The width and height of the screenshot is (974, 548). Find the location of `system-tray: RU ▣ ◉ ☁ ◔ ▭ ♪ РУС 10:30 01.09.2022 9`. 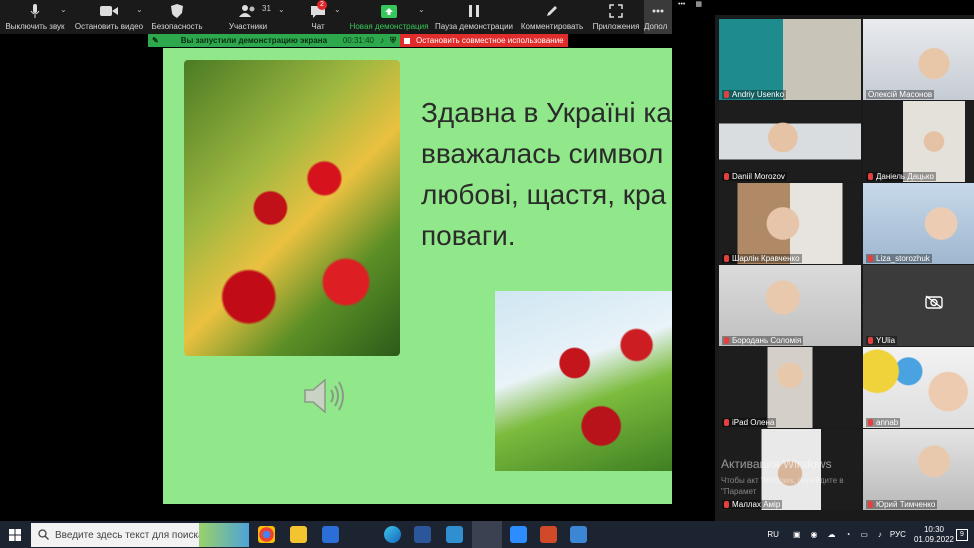

system-tray: RU ▣ ◉ ☁ ◔ ▭ ♪ РУС 10:30 01.09.2022 9 is located at coordinates (870, 534).